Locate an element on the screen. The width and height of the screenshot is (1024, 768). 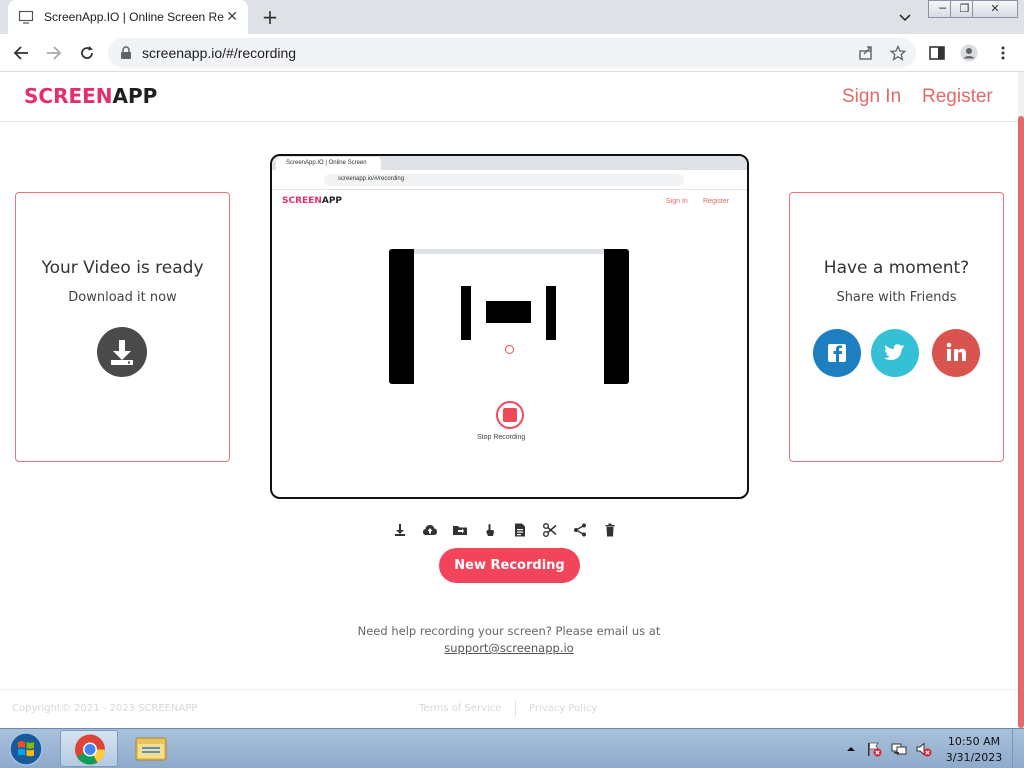
preview-register: Register is located at coordinates (716, 201).